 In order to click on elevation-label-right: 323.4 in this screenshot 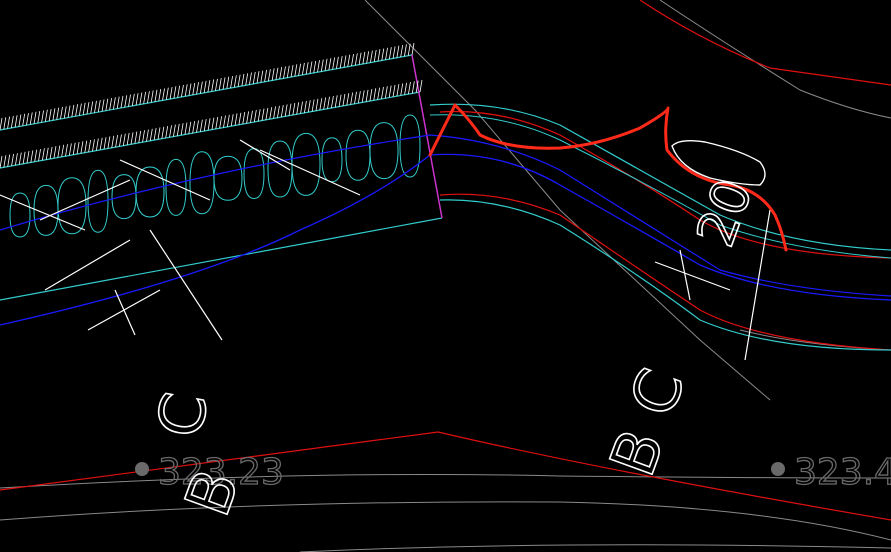, I will do `click(842, 472)`.